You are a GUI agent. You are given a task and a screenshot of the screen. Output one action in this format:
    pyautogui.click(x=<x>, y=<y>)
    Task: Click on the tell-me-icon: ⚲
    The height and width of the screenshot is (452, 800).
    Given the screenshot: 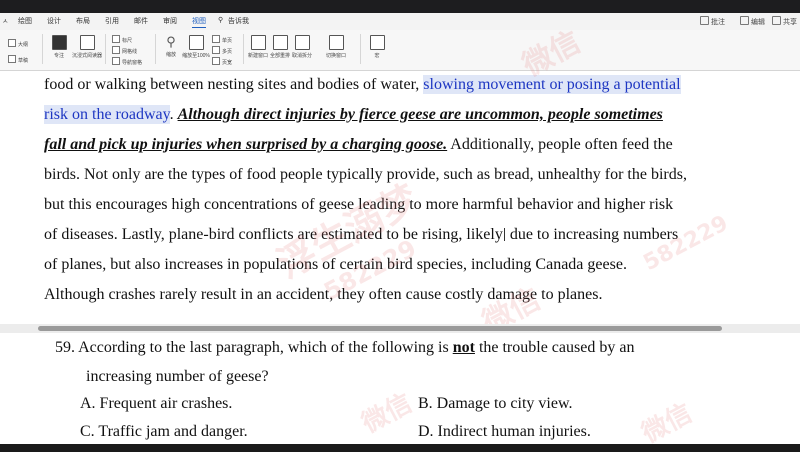 What is the action you would take?
    pyautogui.click(x=221, y=20)
    